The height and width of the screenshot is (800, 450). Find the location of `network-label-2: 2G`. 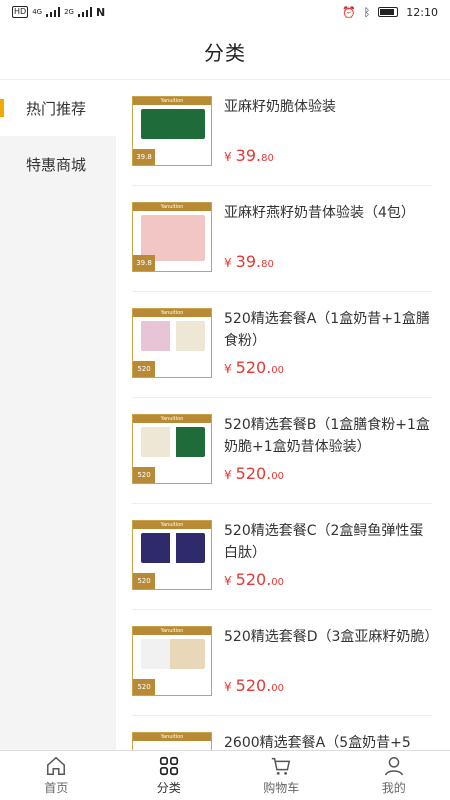

network-label-2: 2G is located at coordinates (69, 12).